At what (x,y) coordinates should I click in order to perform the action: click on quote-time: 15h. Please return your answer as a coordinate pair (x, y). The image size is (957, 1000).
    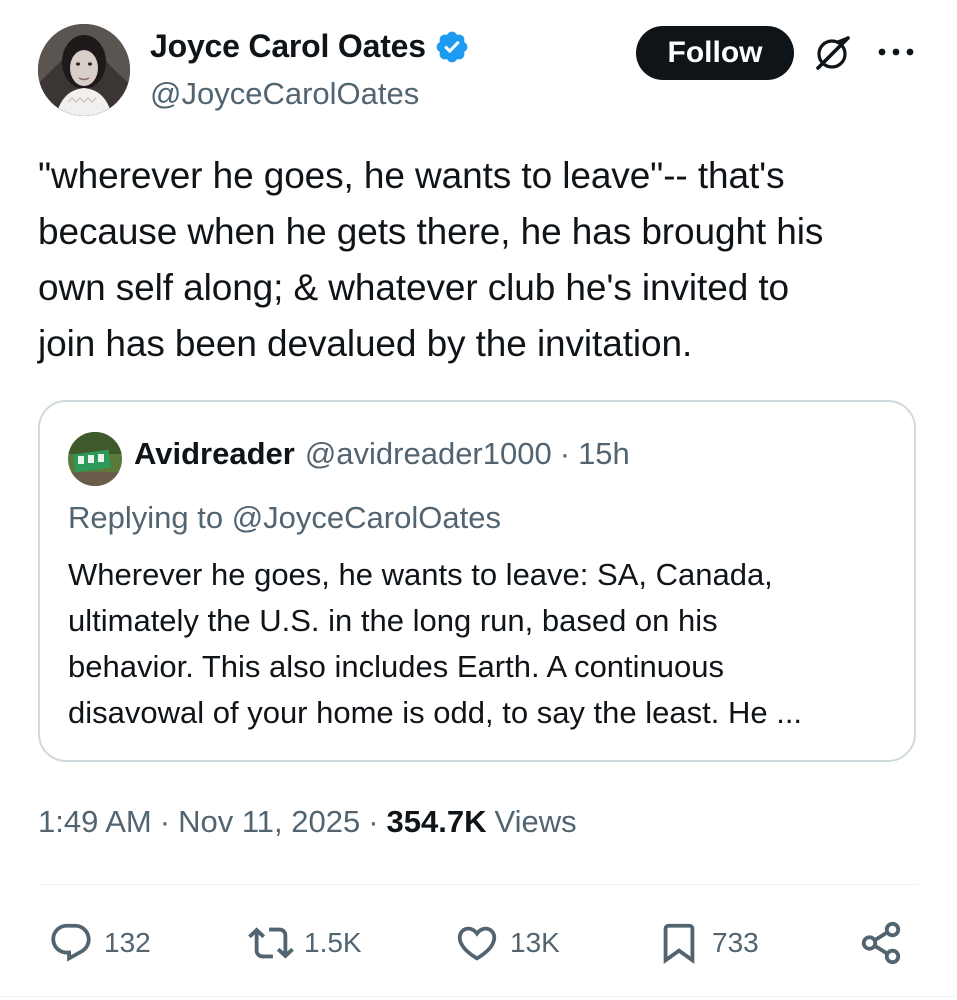
    Looking at the image, I should click on (604, 454).